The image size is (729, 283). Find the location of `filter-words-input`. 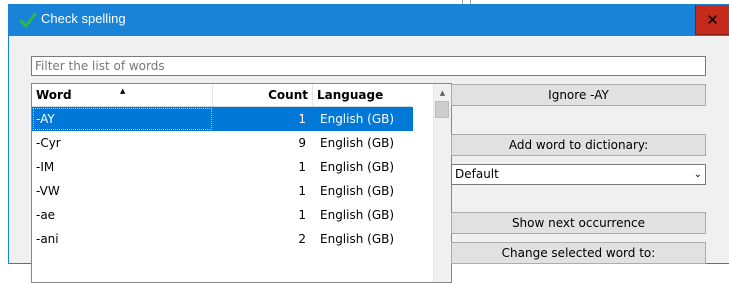

filter-words-input is located at coordinates (368, 66).